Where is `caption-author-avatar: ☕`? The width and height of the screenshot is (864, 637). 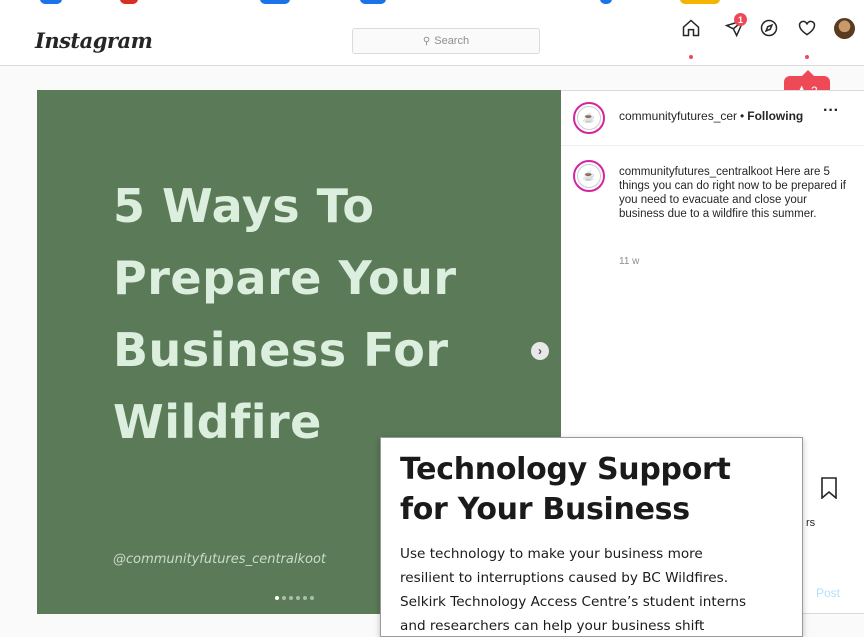 caption-author-avatar: ☕ is located at coordinates (589, 176).